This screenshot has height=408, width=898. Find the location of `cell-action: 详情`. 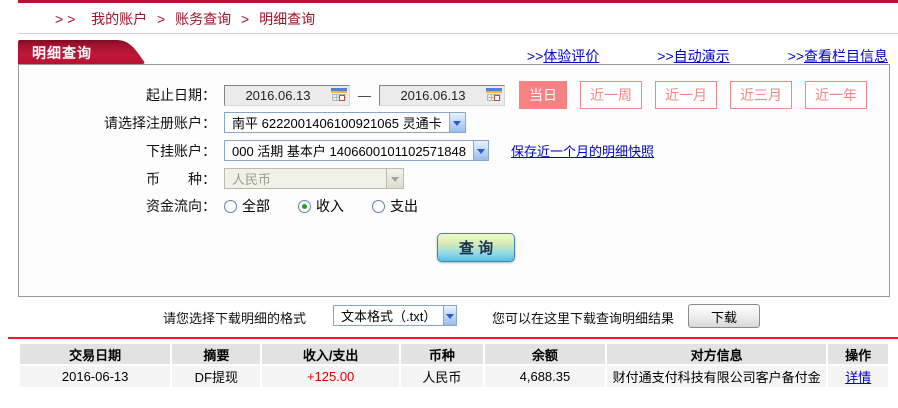

cell-action: 详情 is located at coordinates (858, 376).